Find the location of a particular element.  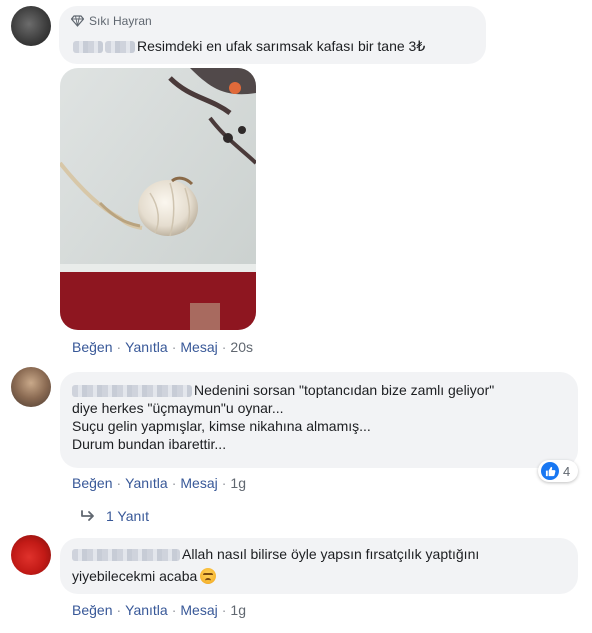

fan-badge: Sıkı Hayran is located at coordinates (111, 21).